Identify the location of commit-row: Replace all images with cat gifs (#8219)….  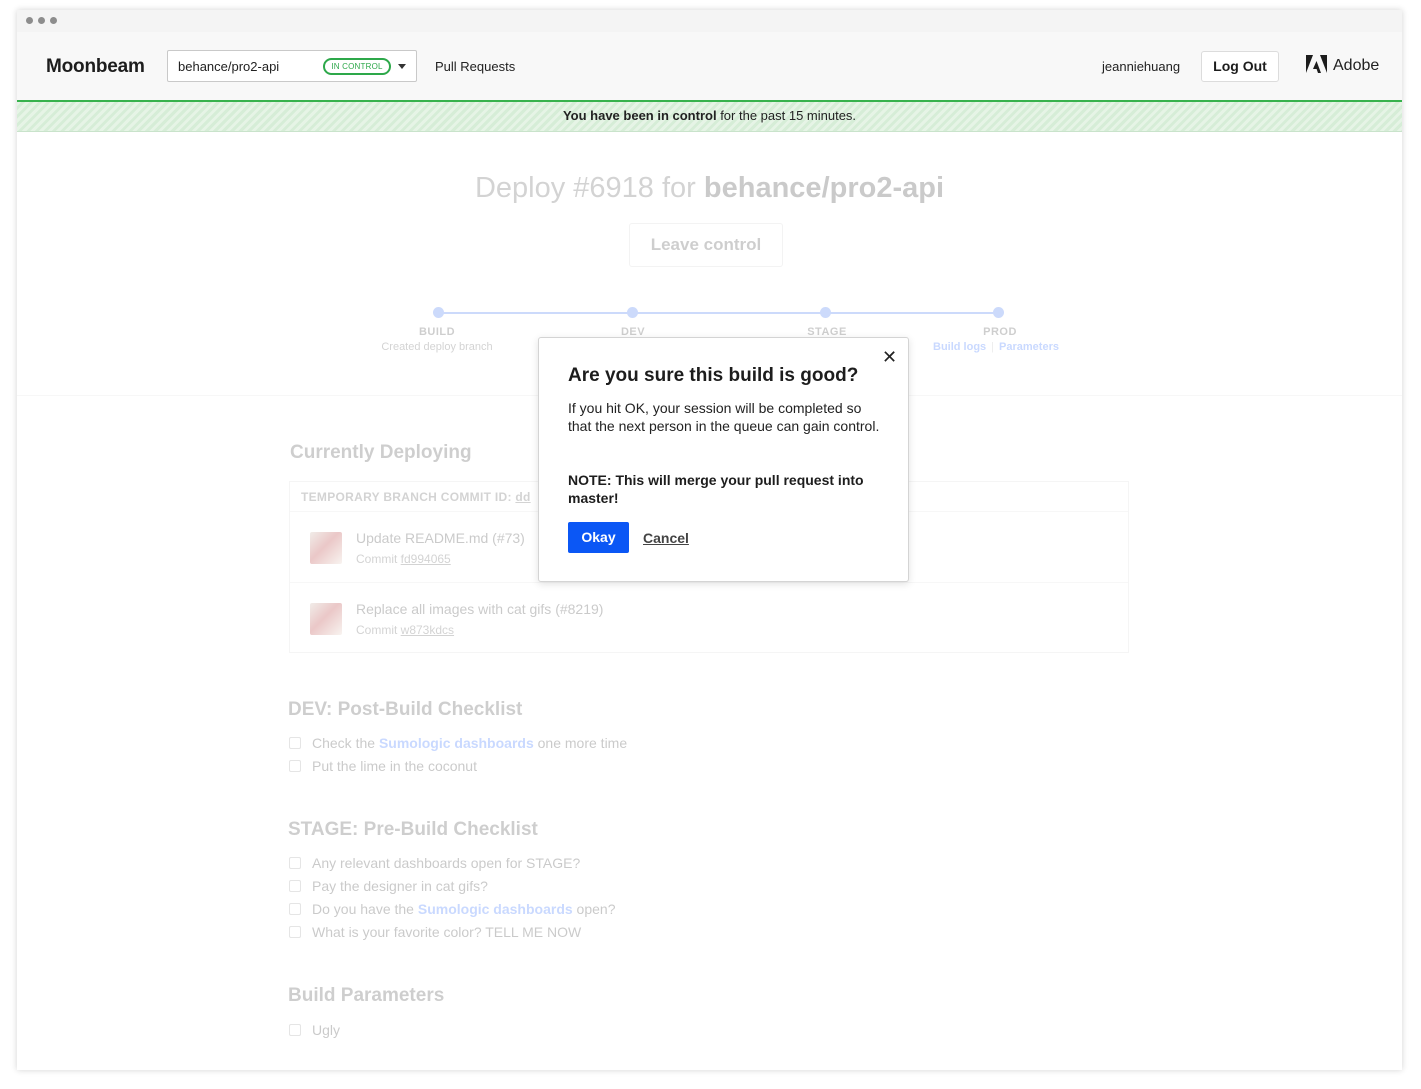
(709, 618).